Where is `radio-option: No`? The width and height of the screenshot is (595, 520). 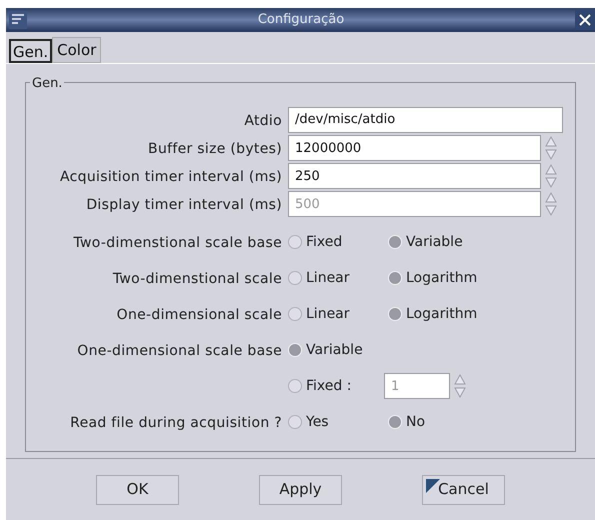
radio-option: No is located at coordinates (438, 422).